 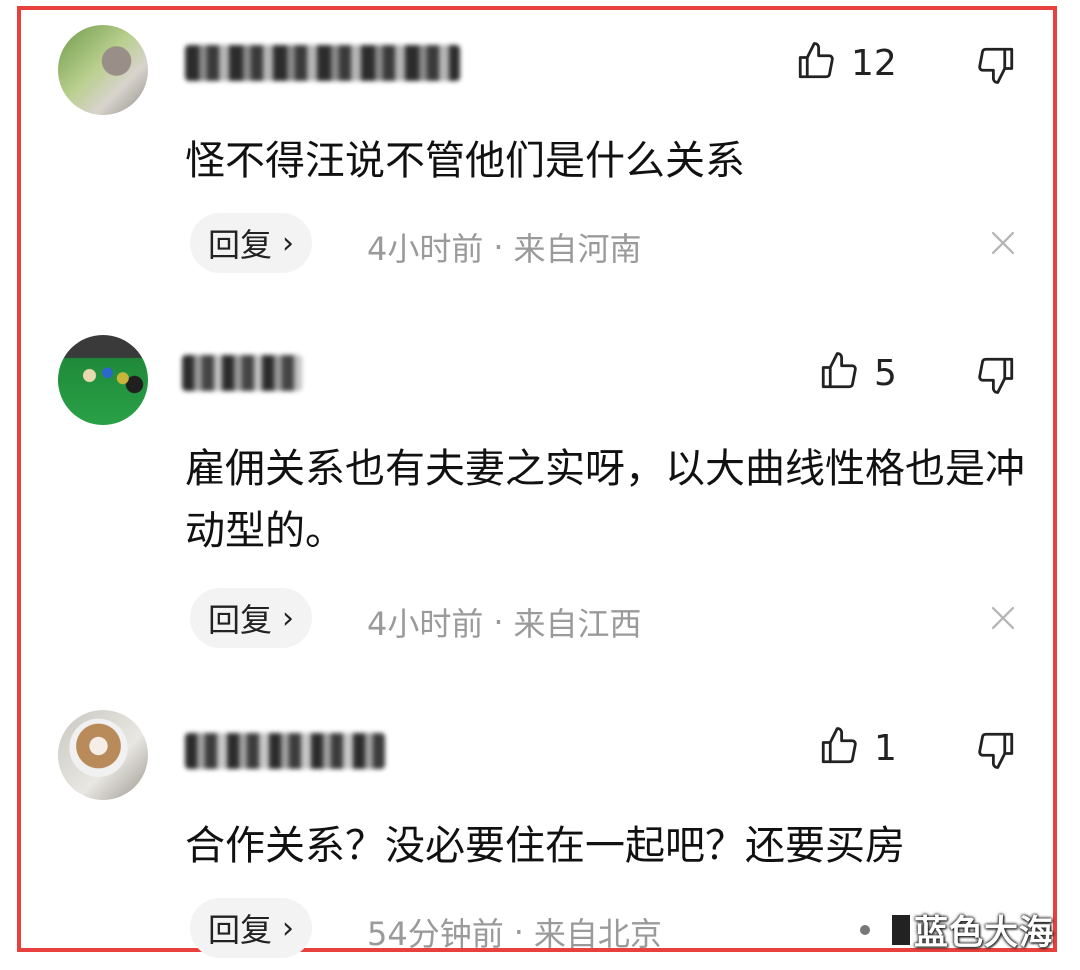 What do you see at coordinates (605, 500) in the screenshot?
I see `comment-text: 雇佣关系也有夫妻之实呀，以大曲线性格也是冲动型的。` at bounding box center [605, 500].